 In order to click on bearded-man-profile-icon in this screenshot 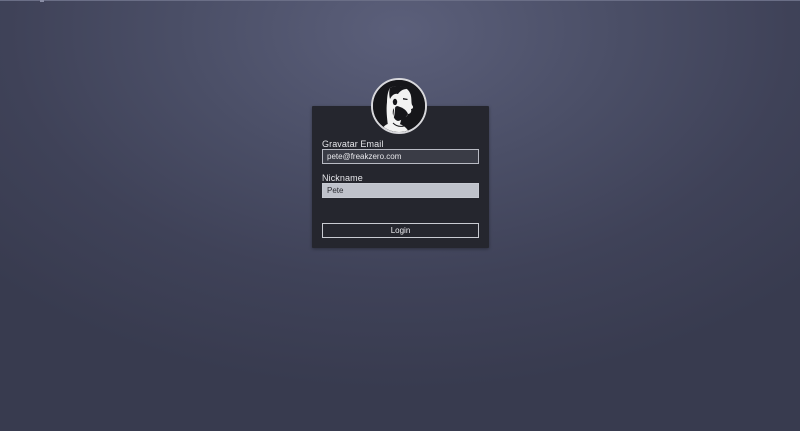, I will do `click(399, 106)`.